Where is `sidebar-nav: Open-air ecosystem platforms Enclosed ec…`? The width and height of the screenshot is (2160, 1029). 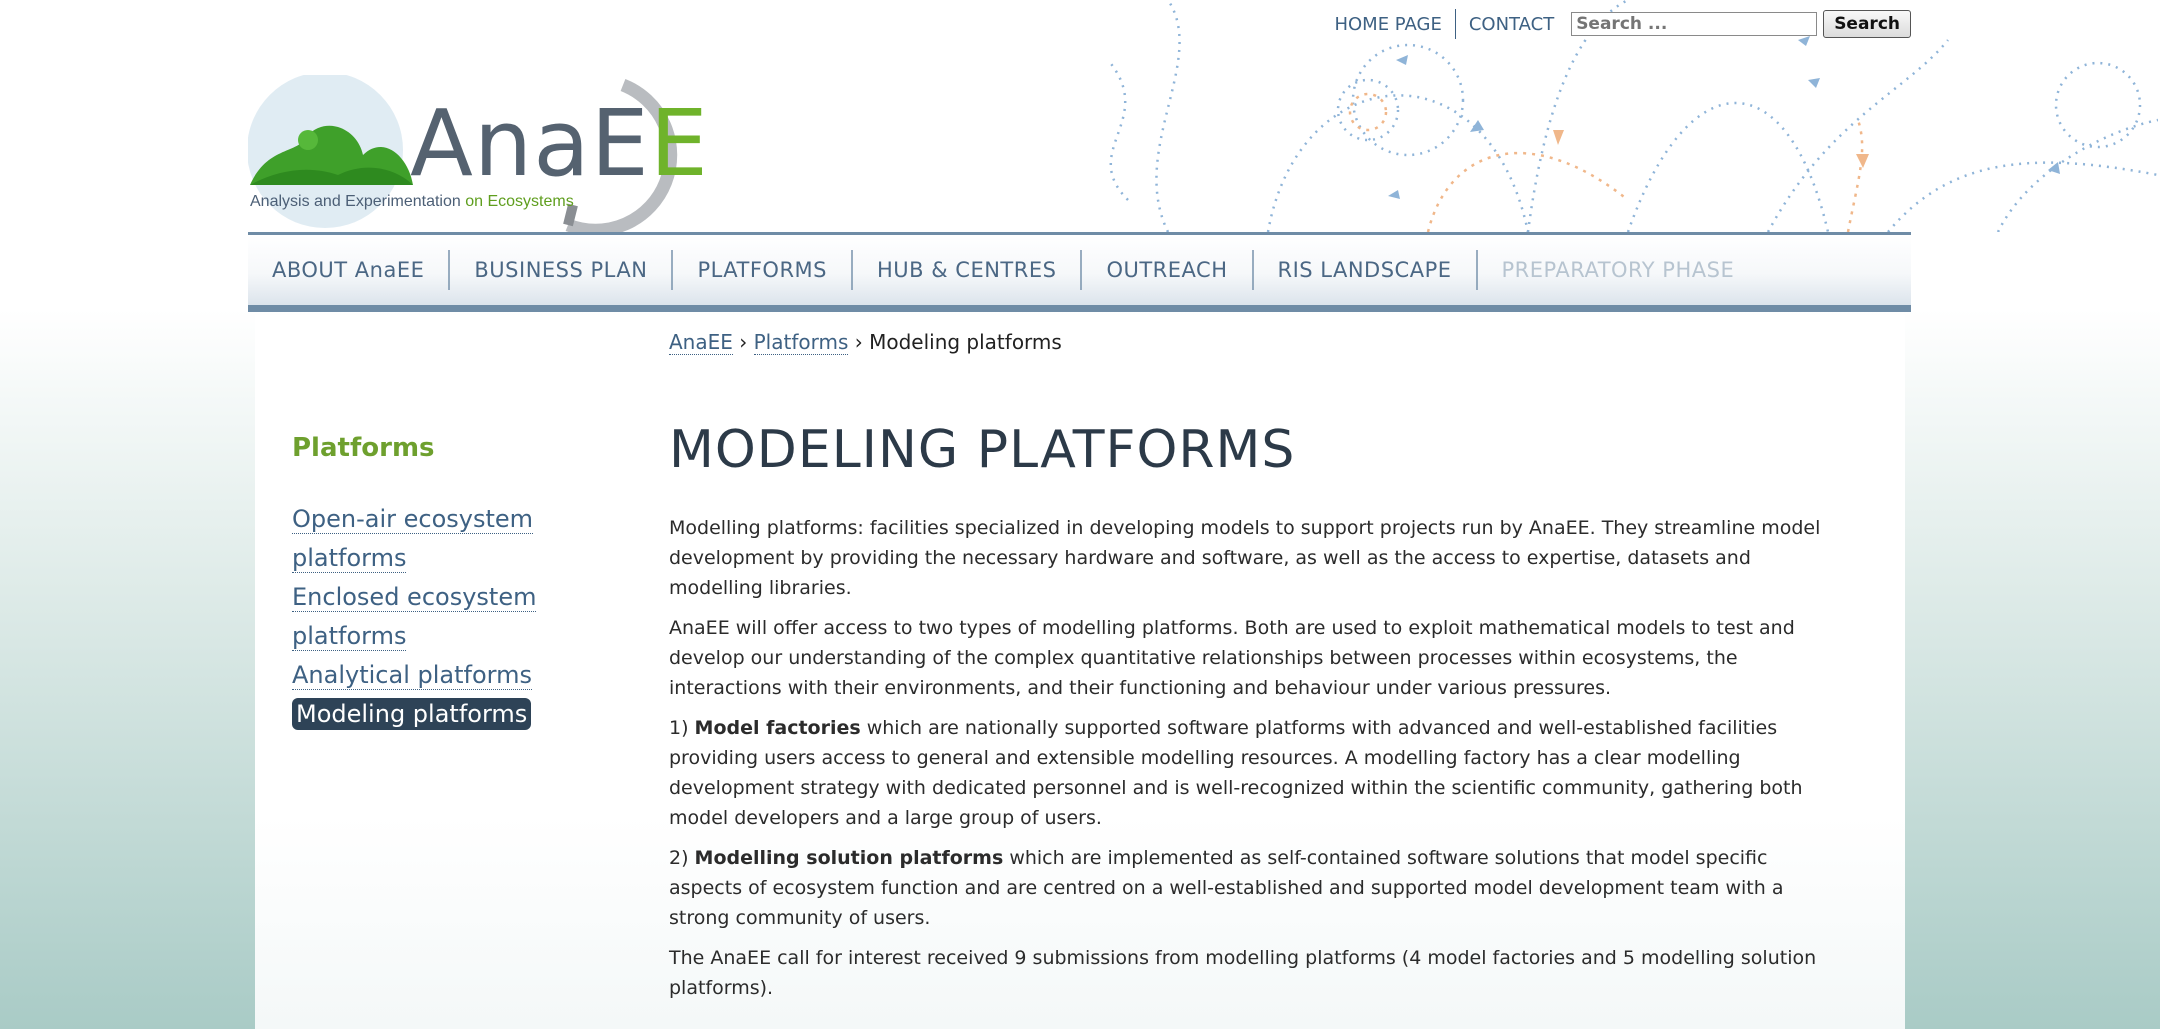 sidebar-nav: Open-air ecosystem platforms Enclosed ec… is located at coordinates (422, 617).